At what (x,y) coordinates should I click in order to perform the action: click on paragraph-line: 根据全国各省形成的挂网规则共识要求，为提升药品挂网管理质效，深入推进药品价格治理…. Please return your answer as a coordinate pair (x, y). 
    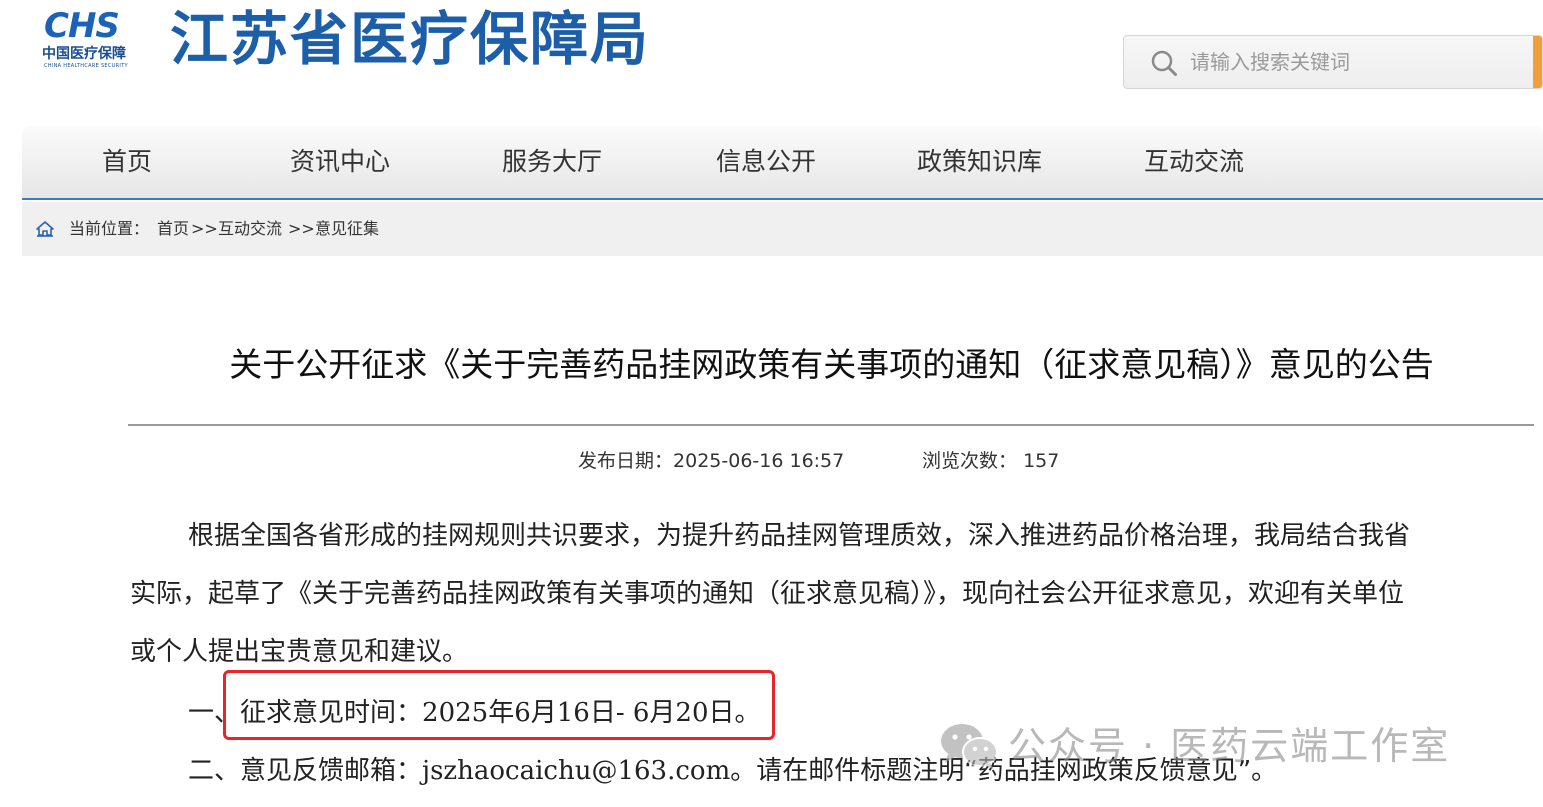
    Looking at the image, I should click on (799, 536).